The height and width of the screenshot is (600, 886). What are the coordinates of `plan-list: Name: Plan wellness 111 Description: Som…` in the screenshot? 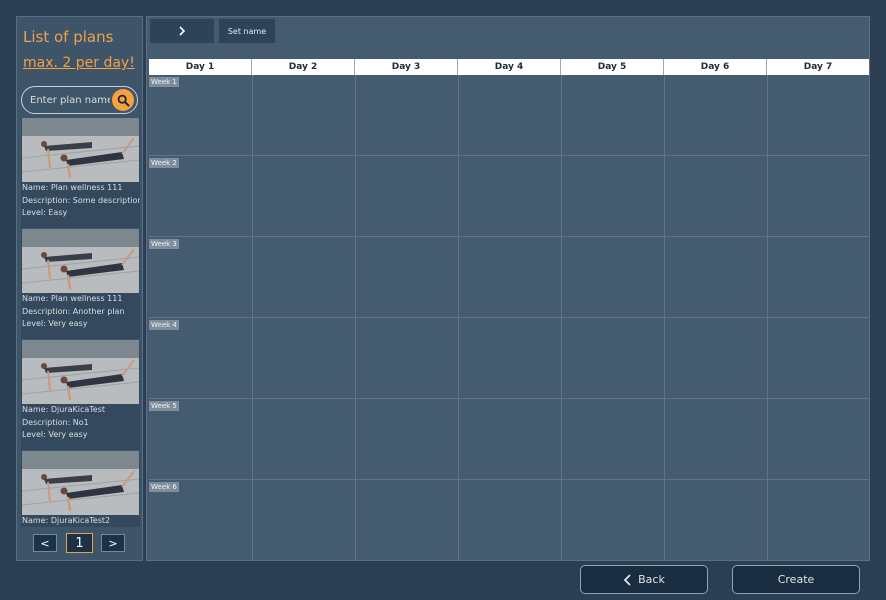 It's located at (80, 322).